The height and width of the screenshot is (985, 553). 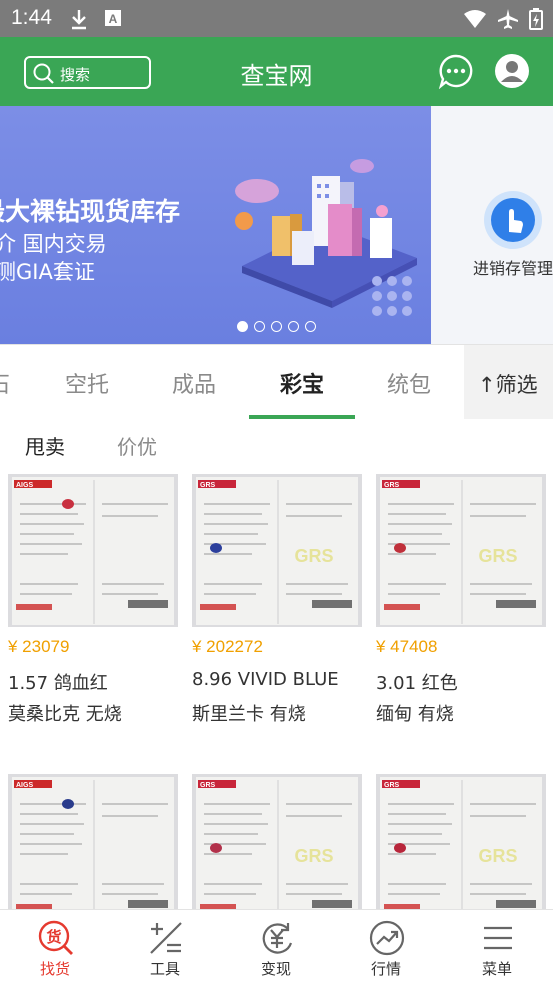 I want to click on product-price: ¥ 202272, so click(x=227, y=646).